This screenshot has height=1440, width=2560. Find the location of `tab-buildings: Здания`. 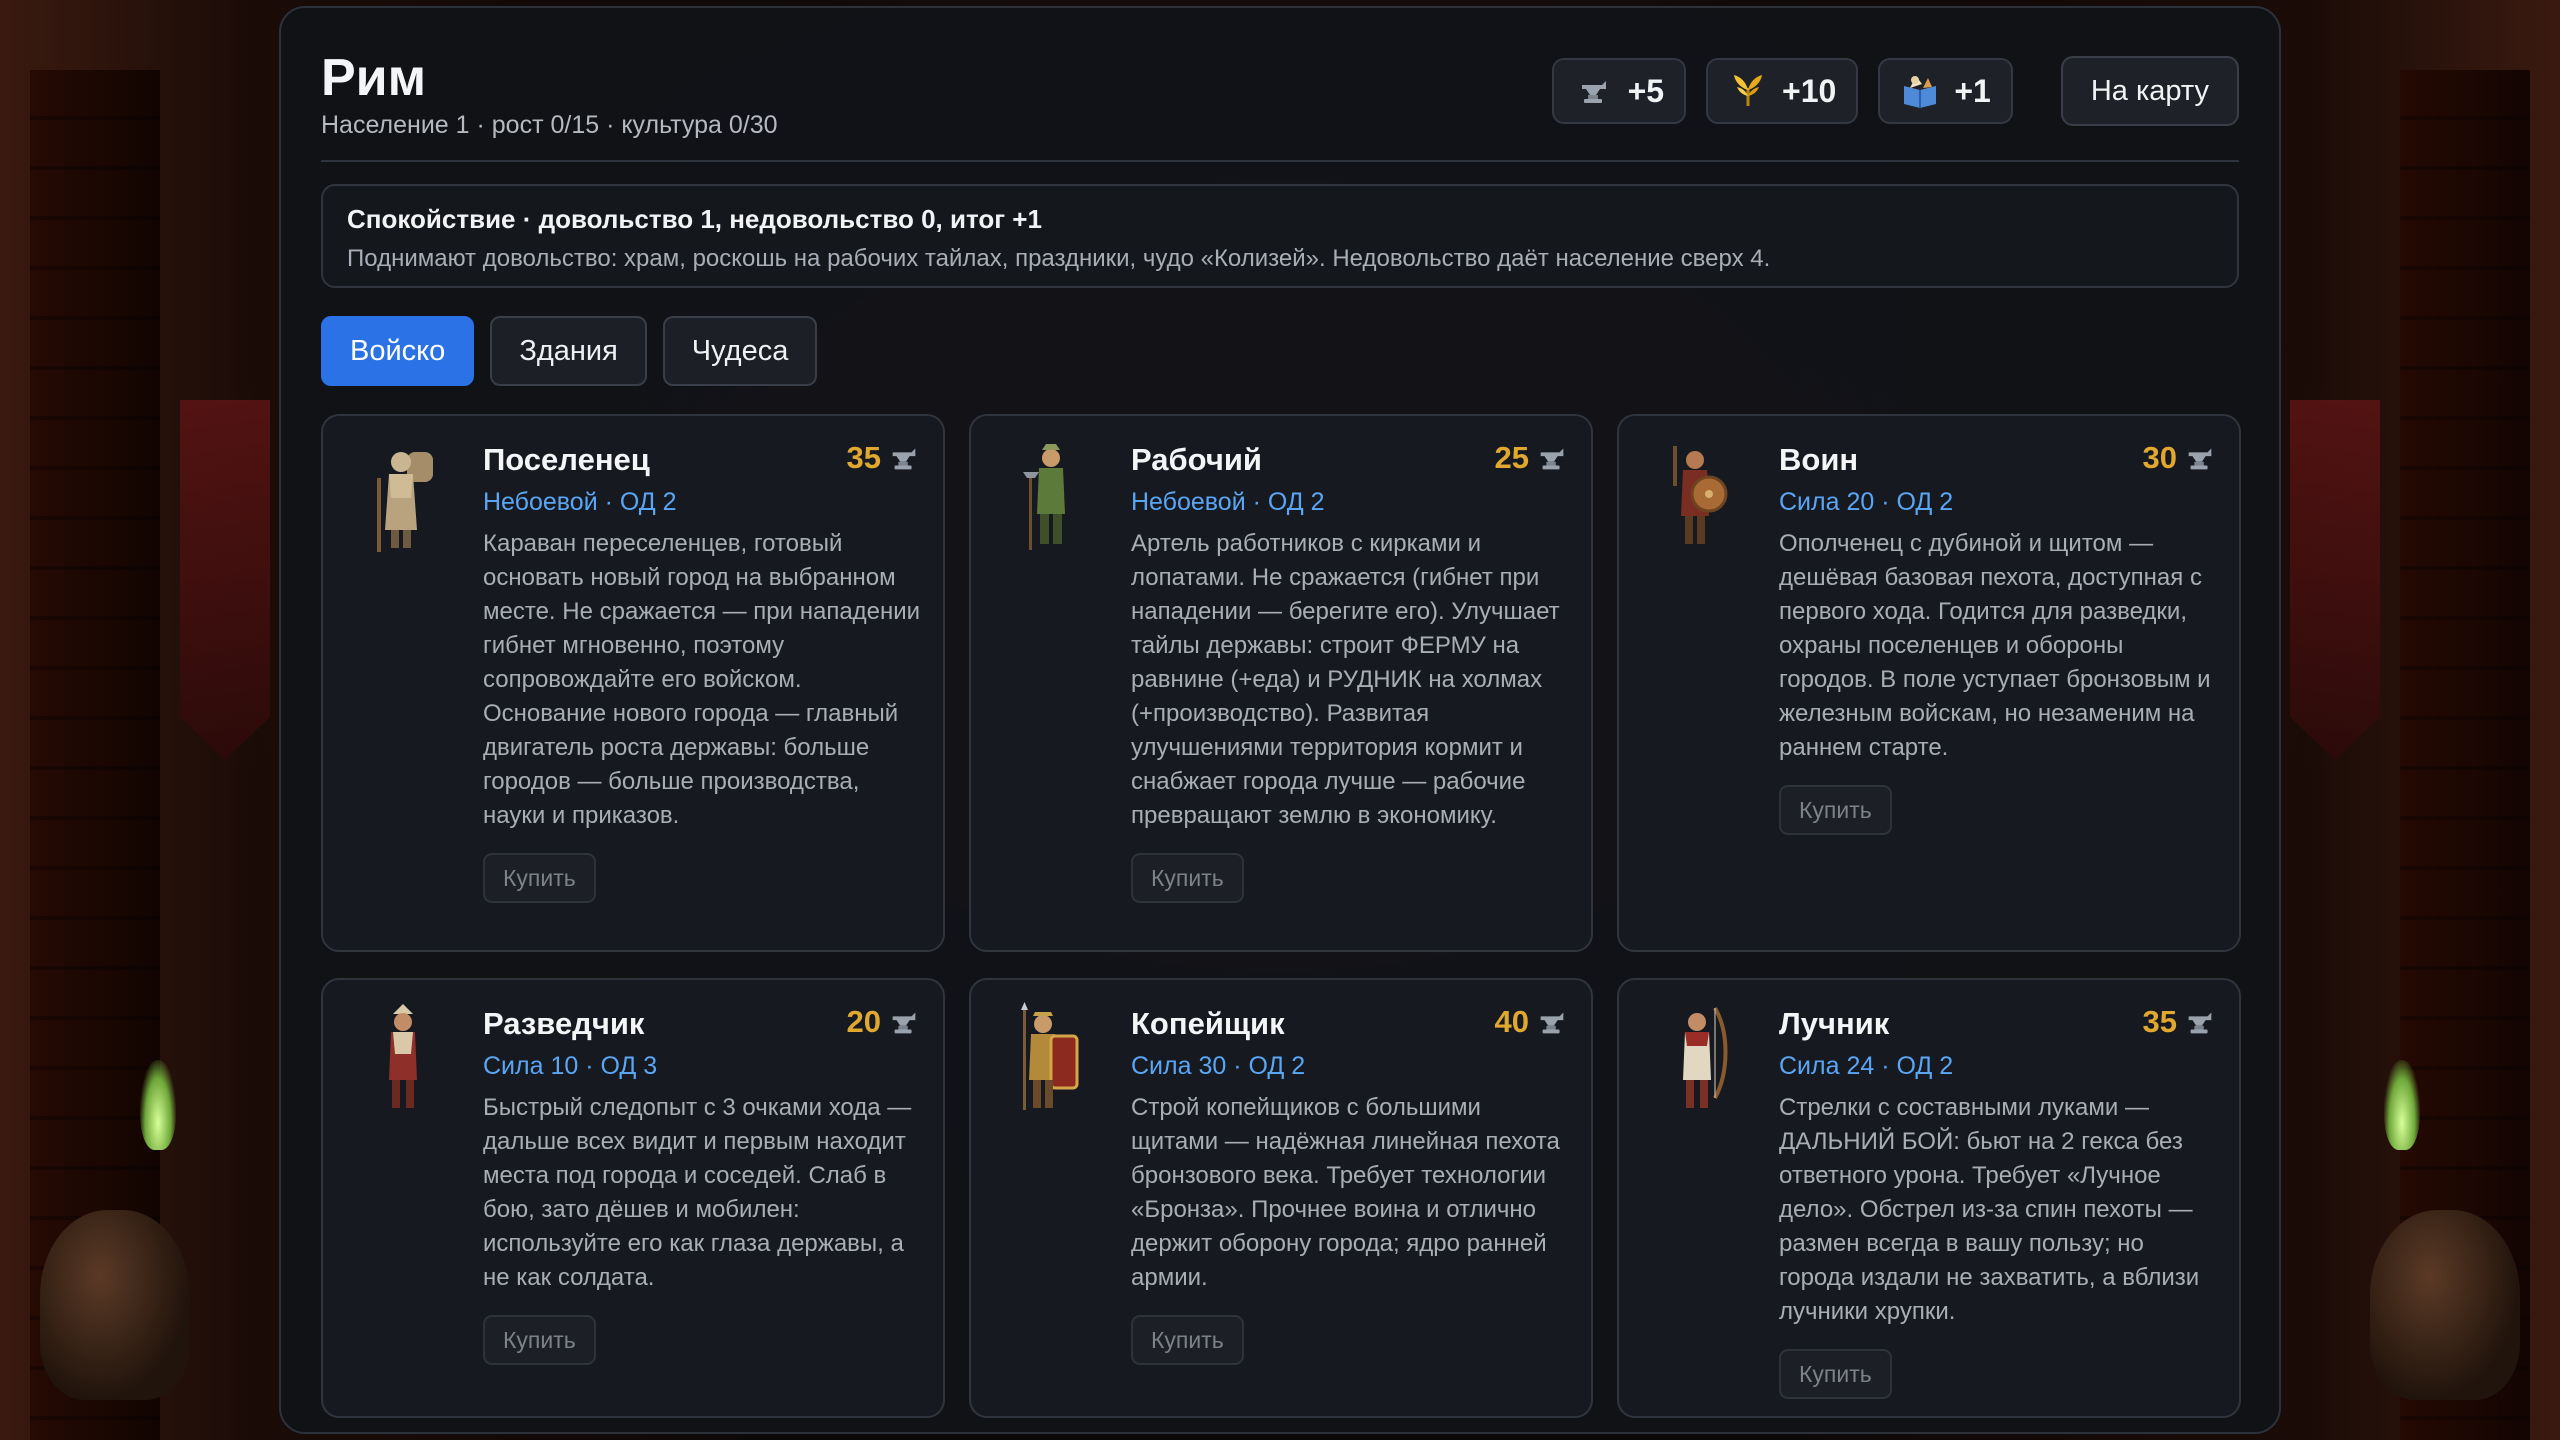

tab-buildings: Здания is located at coordinates (568, 351).